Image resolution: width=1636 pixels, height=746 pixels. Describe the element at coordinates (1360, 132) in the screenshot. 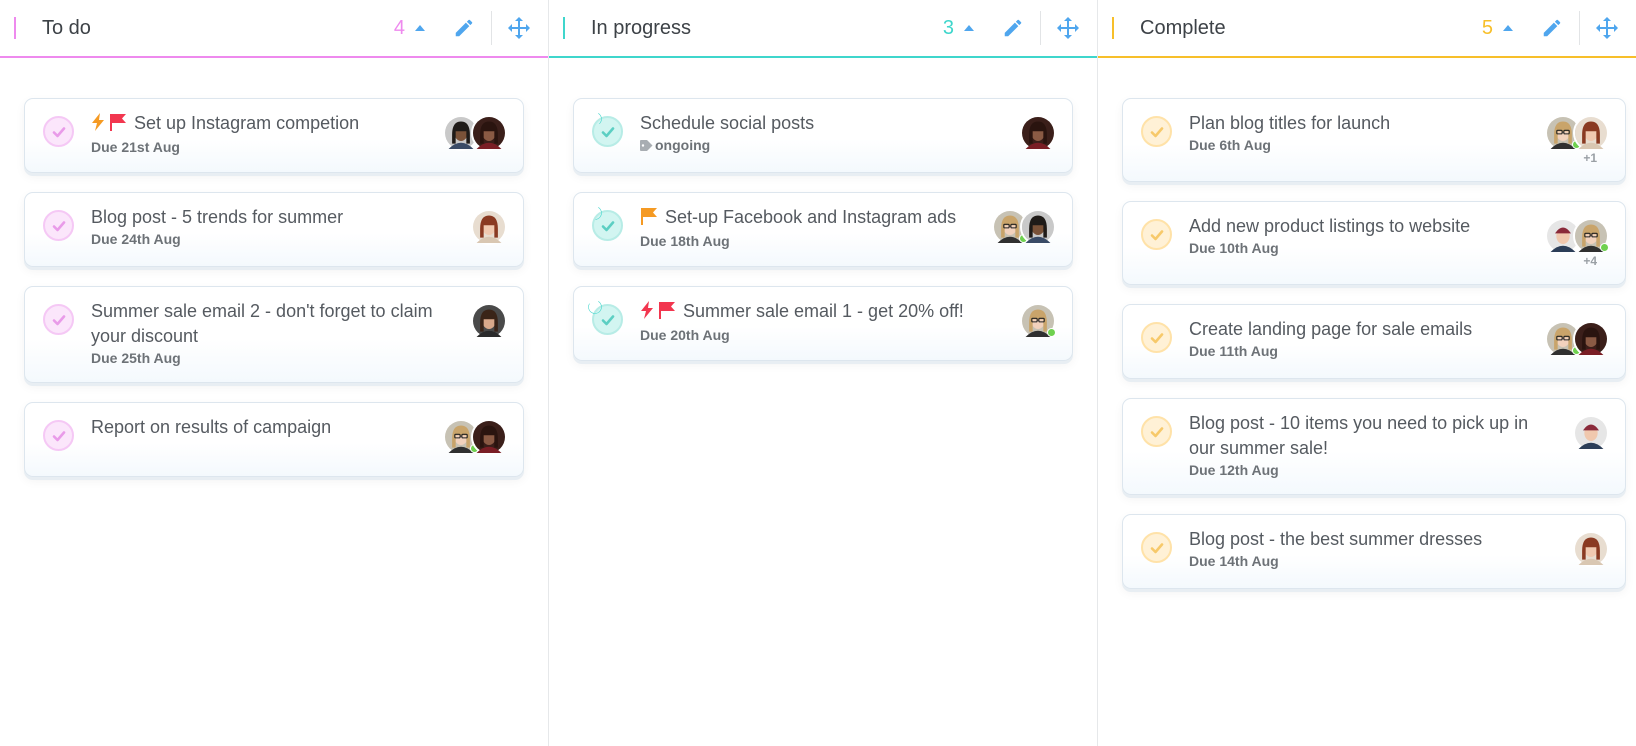

I see `card-body: Plan blog titles for launch Due 6th Aug` at that location.